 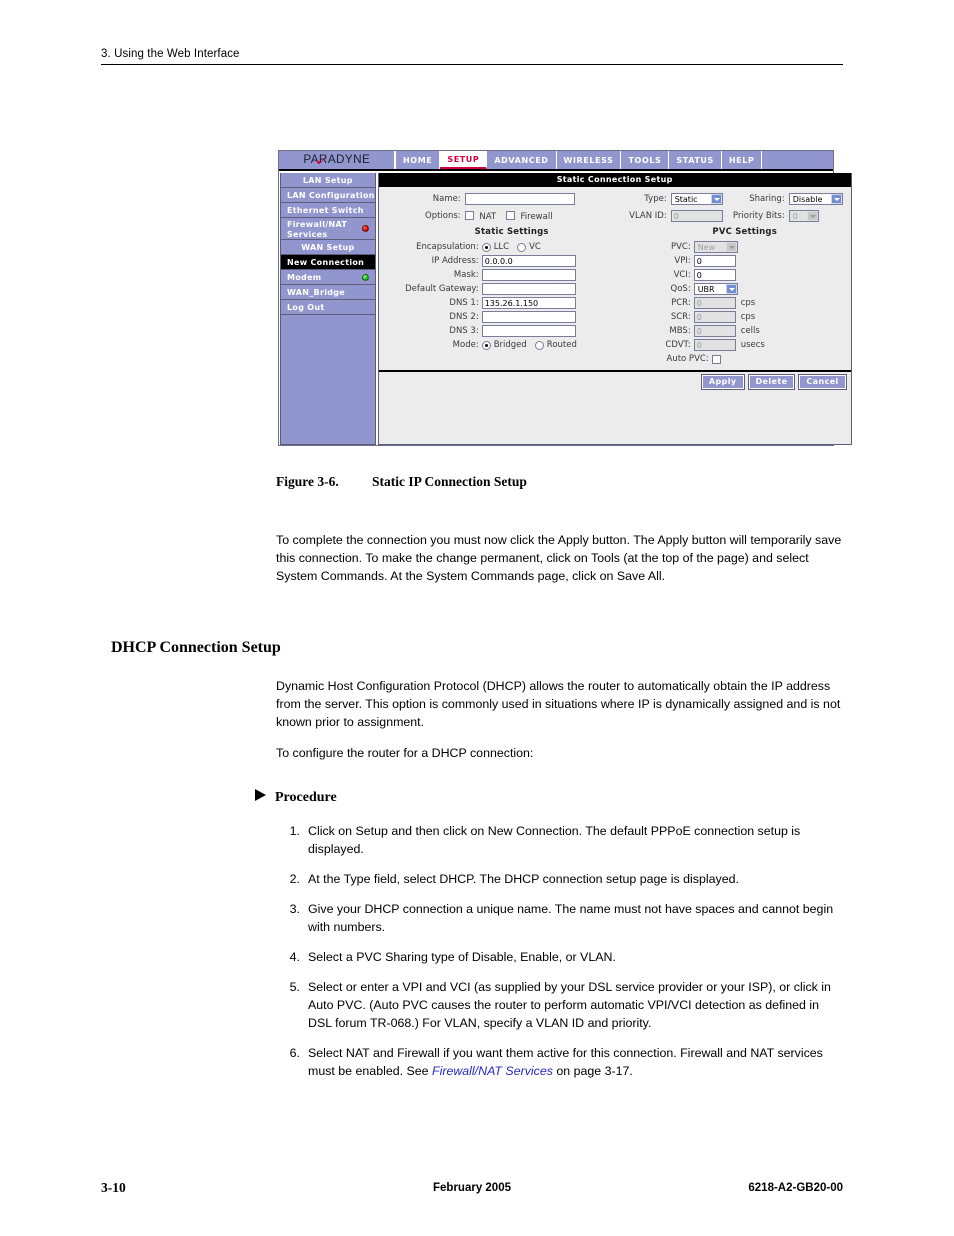 What do you see at coordinates (714, 275) in the screenshot?
I see `vci-input: 0` at bounding box center [714, 275].